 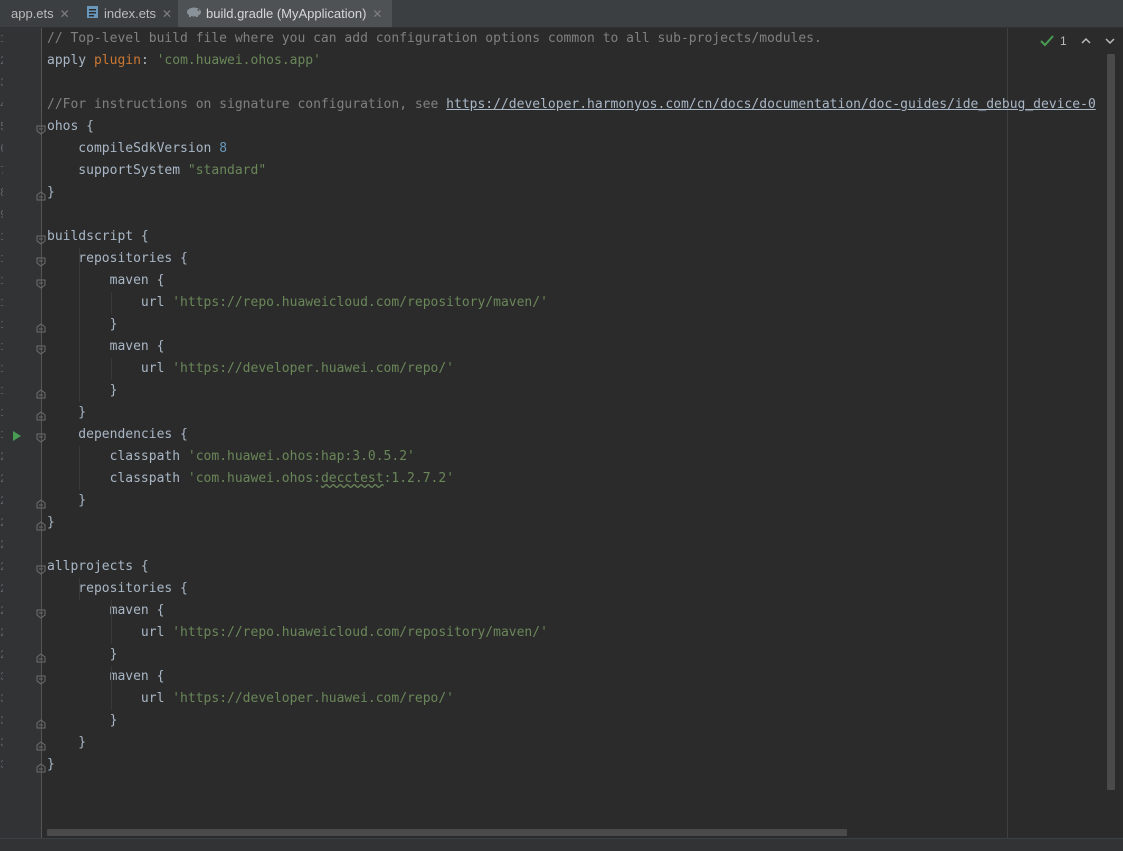 I want to click on line-number: 31, so click(x=1, y=699).